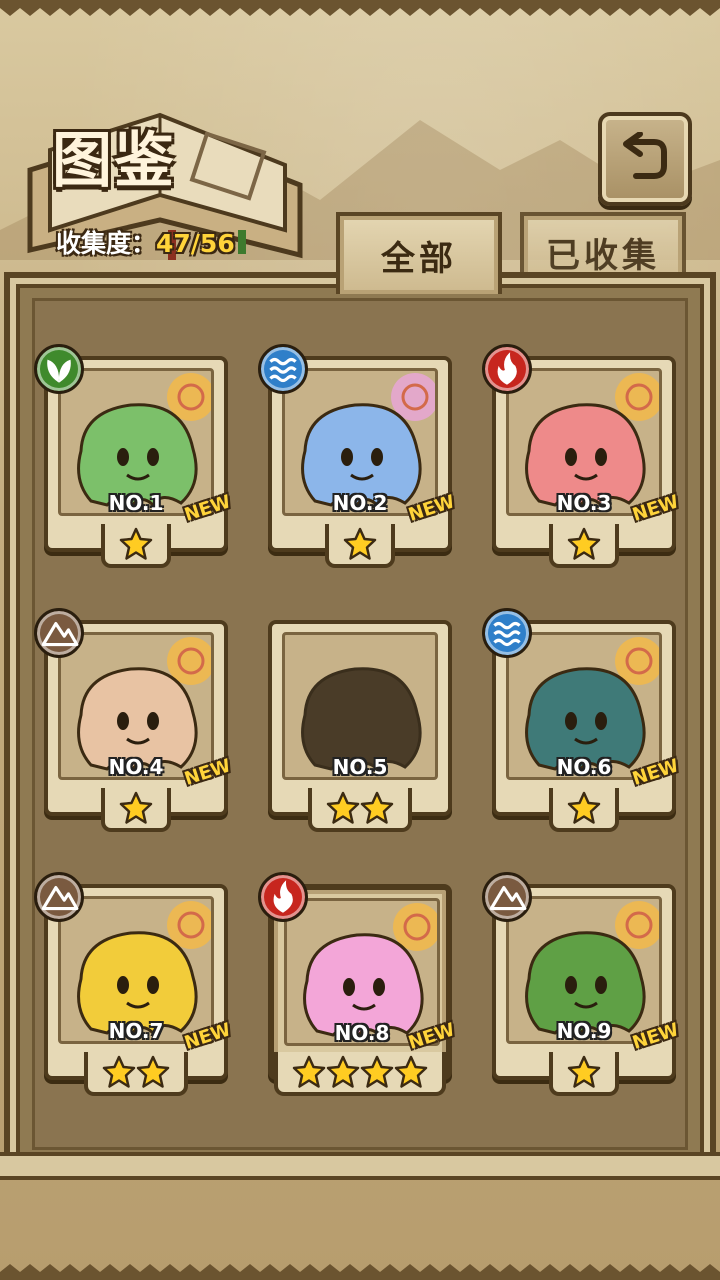 This screenshot has height=1280, width=720. Describe the element at coordinates (360, 767) in the screenshot. I see `monster-number: NO.5` at that location.